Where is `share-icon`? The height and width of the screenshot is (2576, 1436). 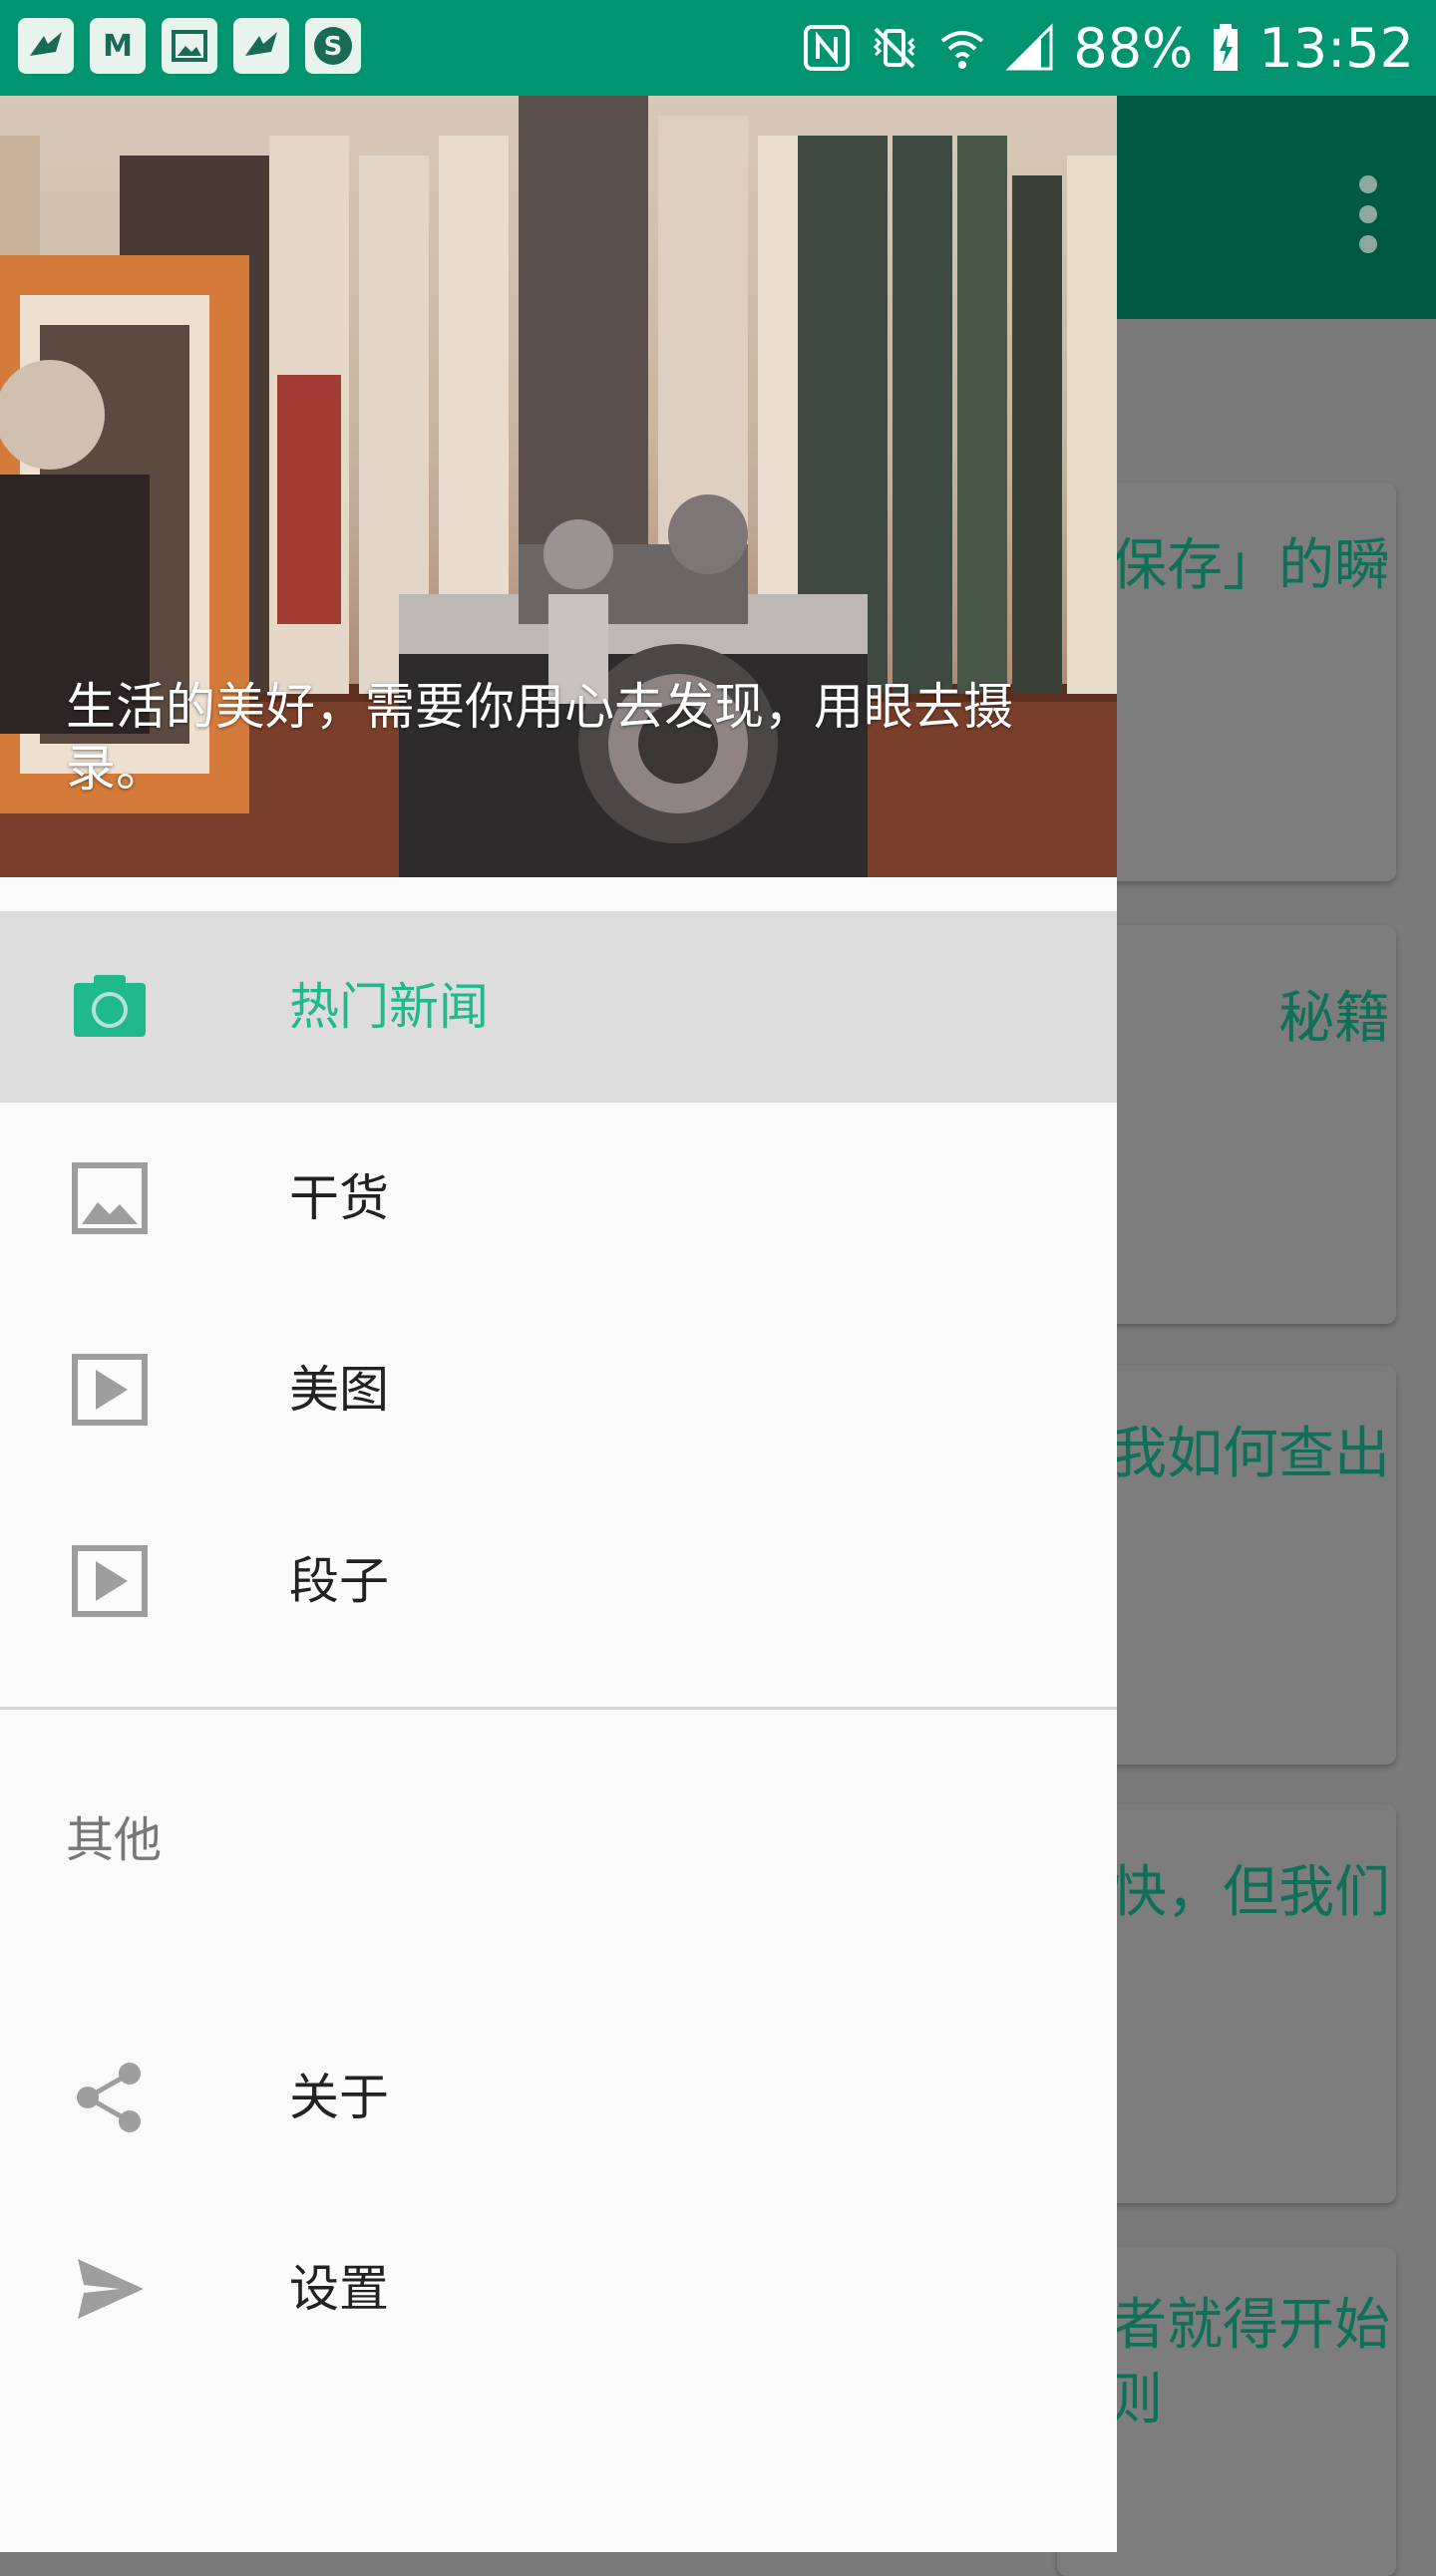 share-icon is located at coordinates (109, 2097).